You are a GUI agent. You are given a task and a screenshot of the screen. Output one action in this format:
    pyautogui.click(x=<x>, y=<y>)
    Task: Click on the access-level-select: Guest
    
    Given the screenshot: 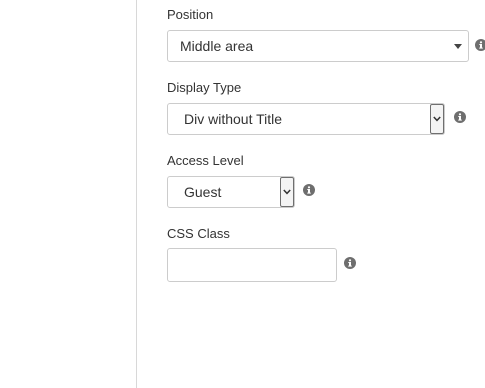 What is the action you would take?
    pyautogui.click(x=231, y=192)
    